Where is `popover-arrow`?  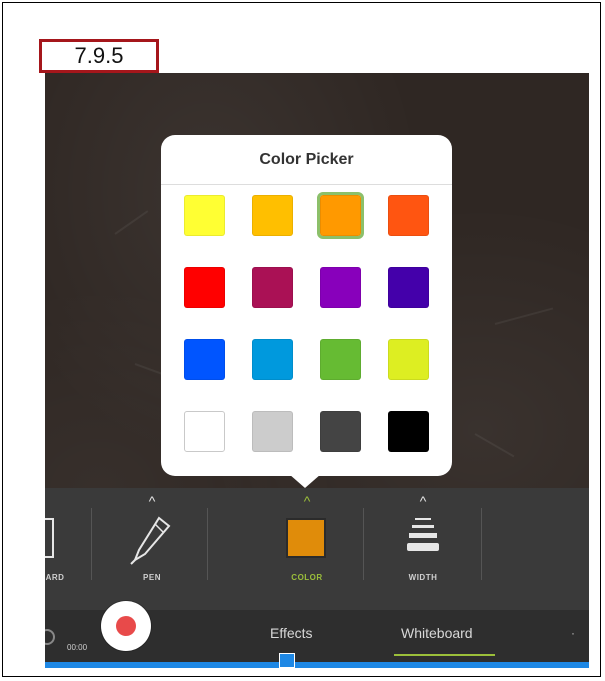 popover-arrow is located at coordinates (305, 481).